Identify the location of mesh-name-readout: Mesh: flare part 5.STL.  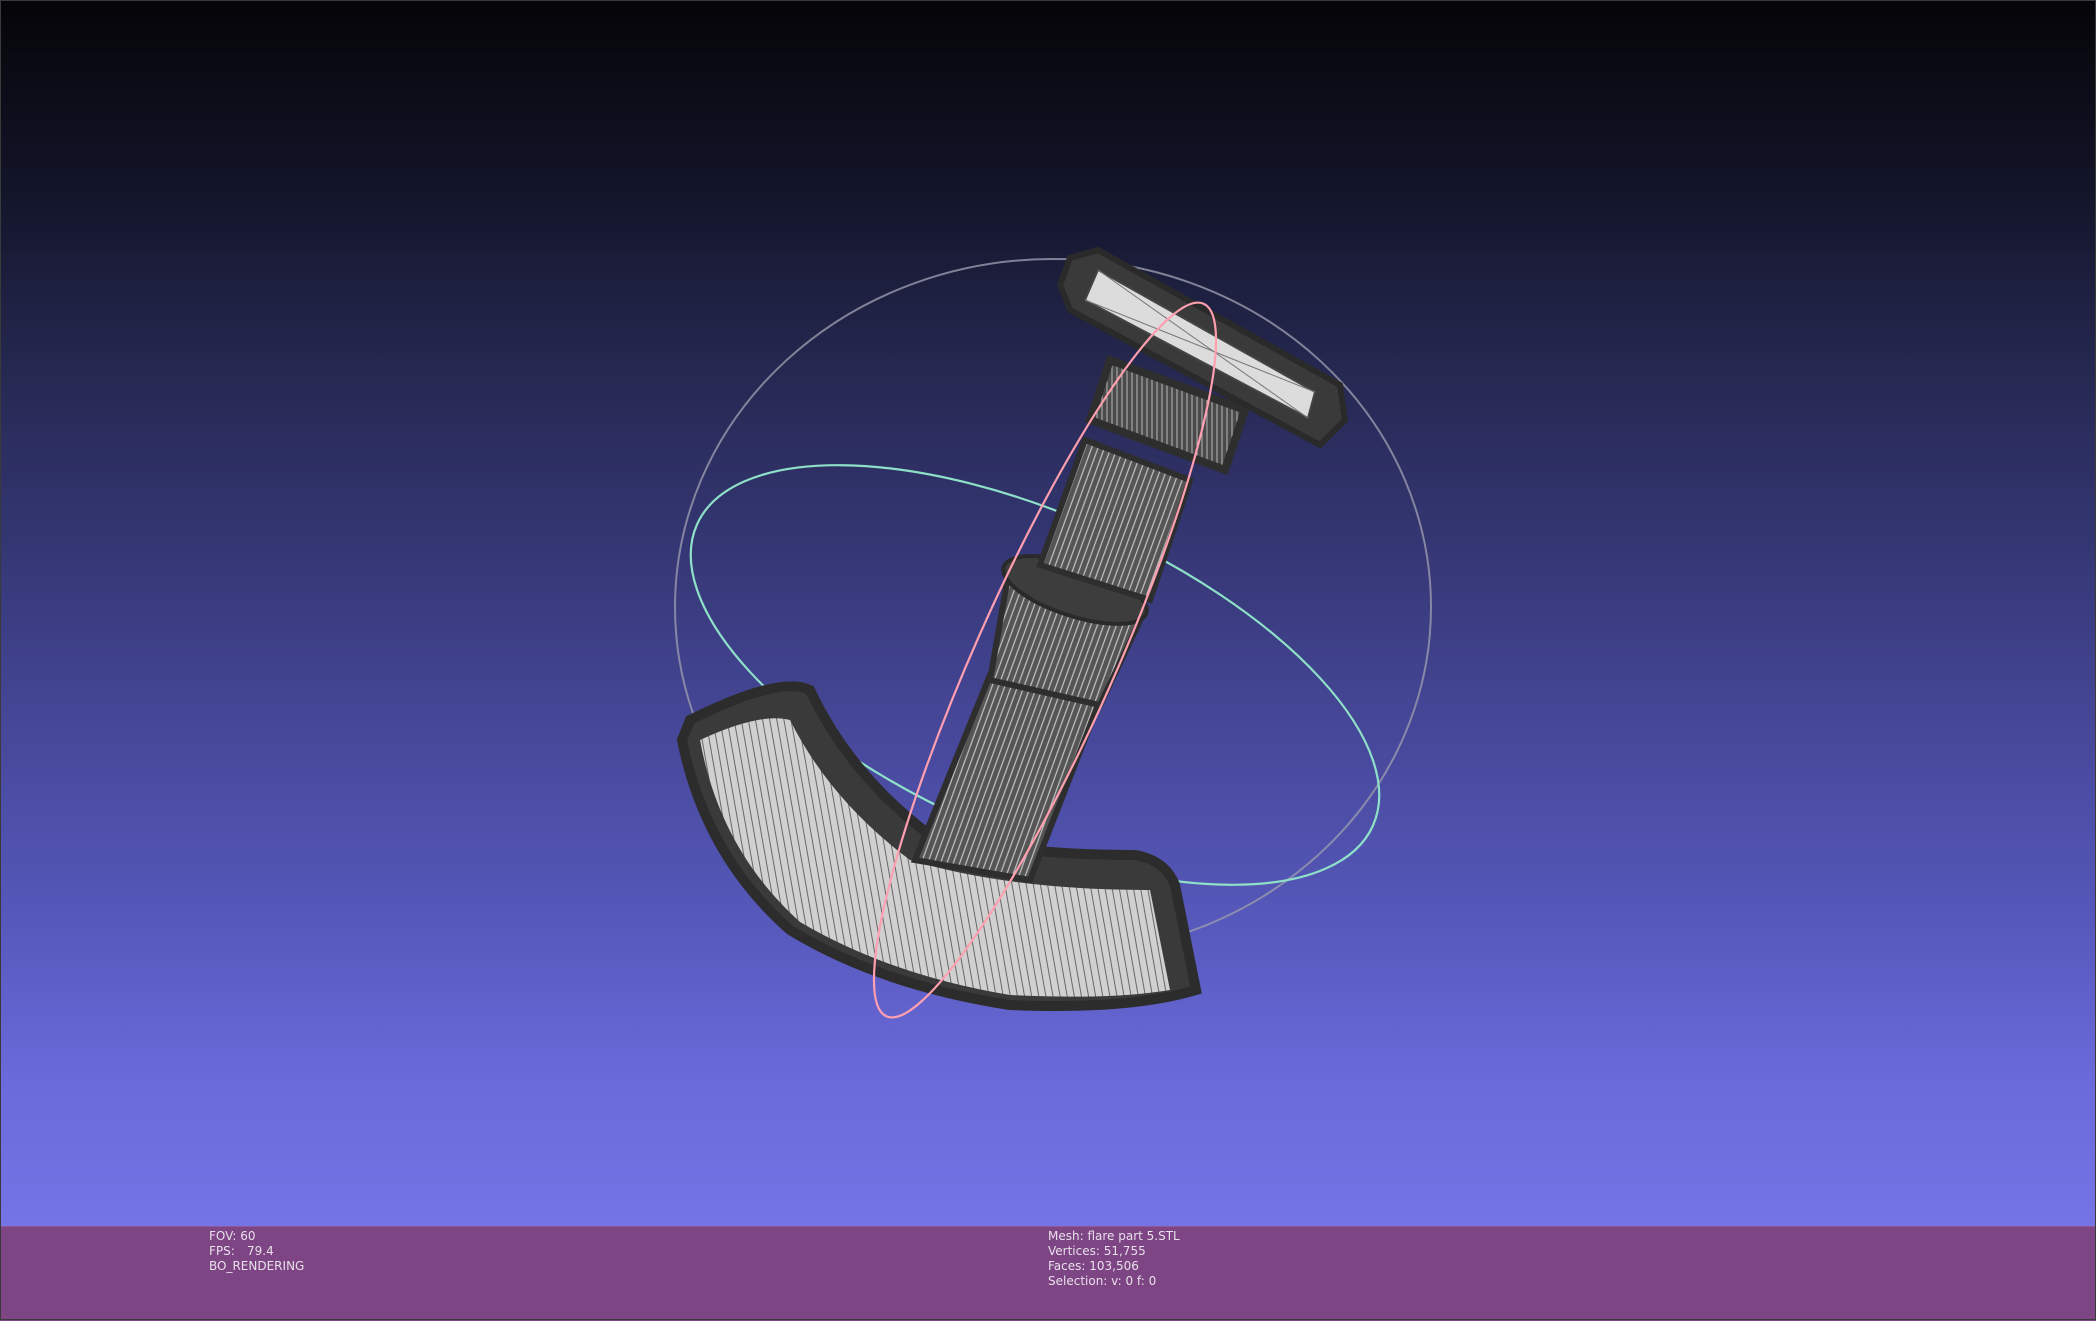
(1114, 1236).